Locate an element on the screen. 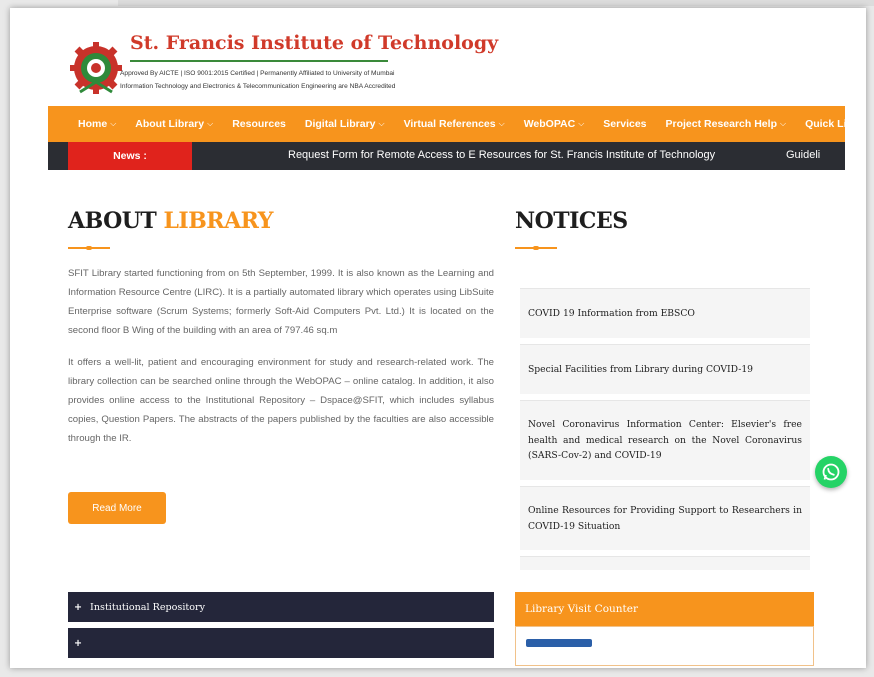  about-library-heading: ABOUT LIBRARY is located at coordinates (170, 221).